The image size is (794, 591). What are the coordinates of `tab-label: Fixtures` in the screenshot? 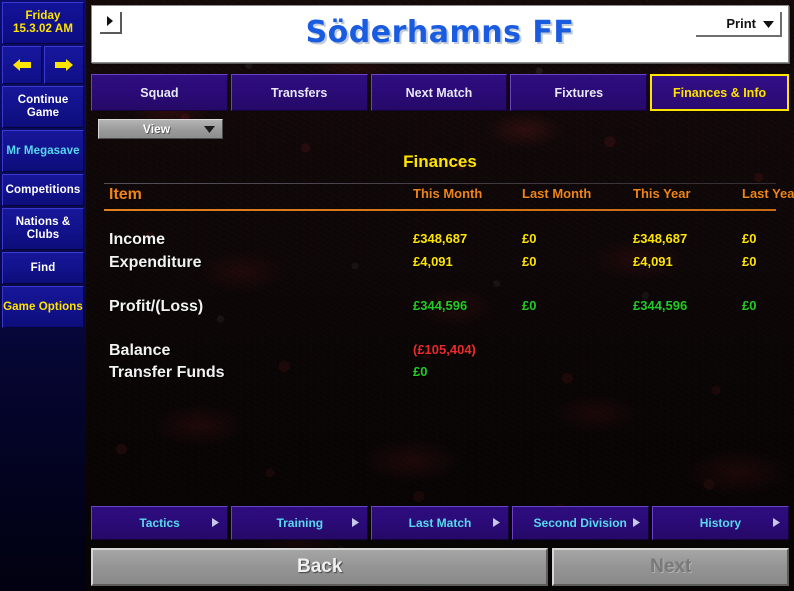 It's located at (579, 92).